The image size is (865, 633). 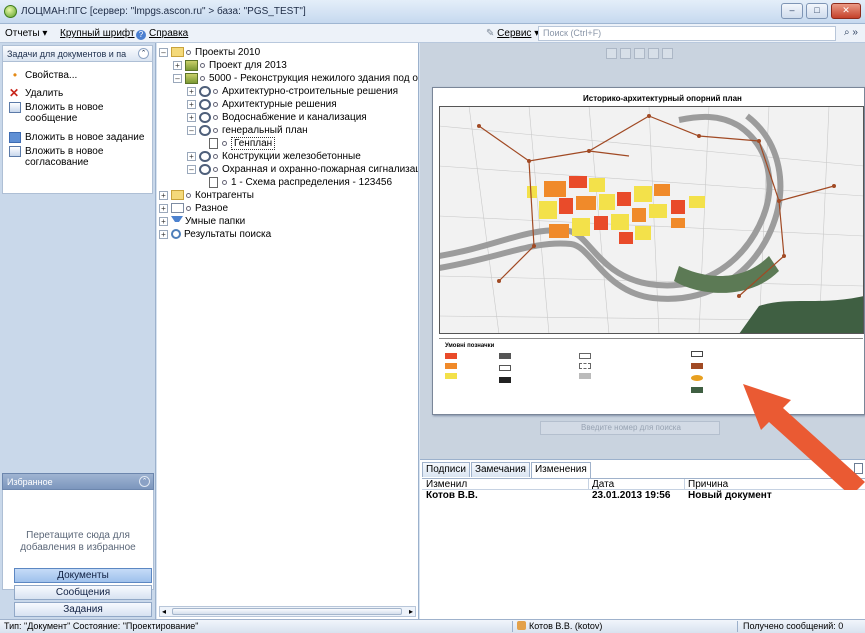 I want to click on tree-horizontal-scrollbar: ◂ ▸, so click(x=287, y=611).